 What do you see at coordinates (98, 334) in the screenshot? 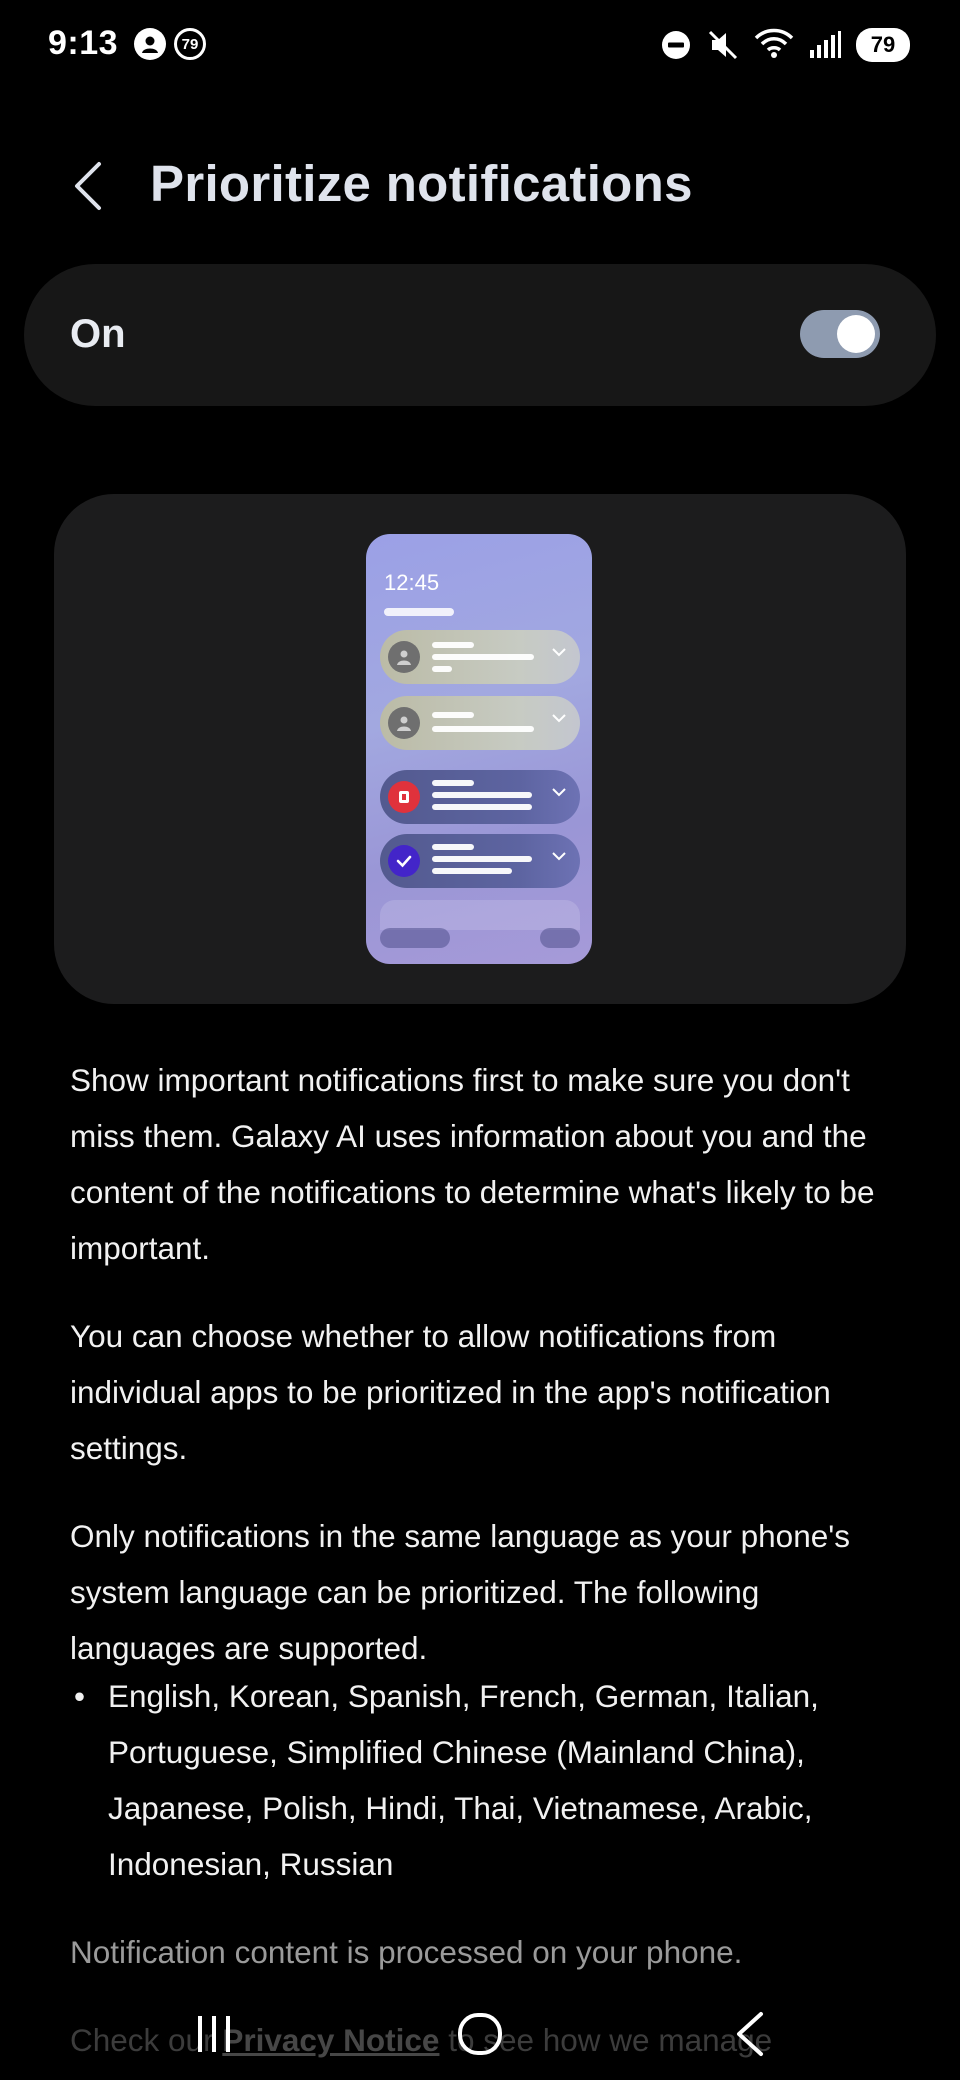
I see `toggle-label: On` at bounding box center [98, 334].